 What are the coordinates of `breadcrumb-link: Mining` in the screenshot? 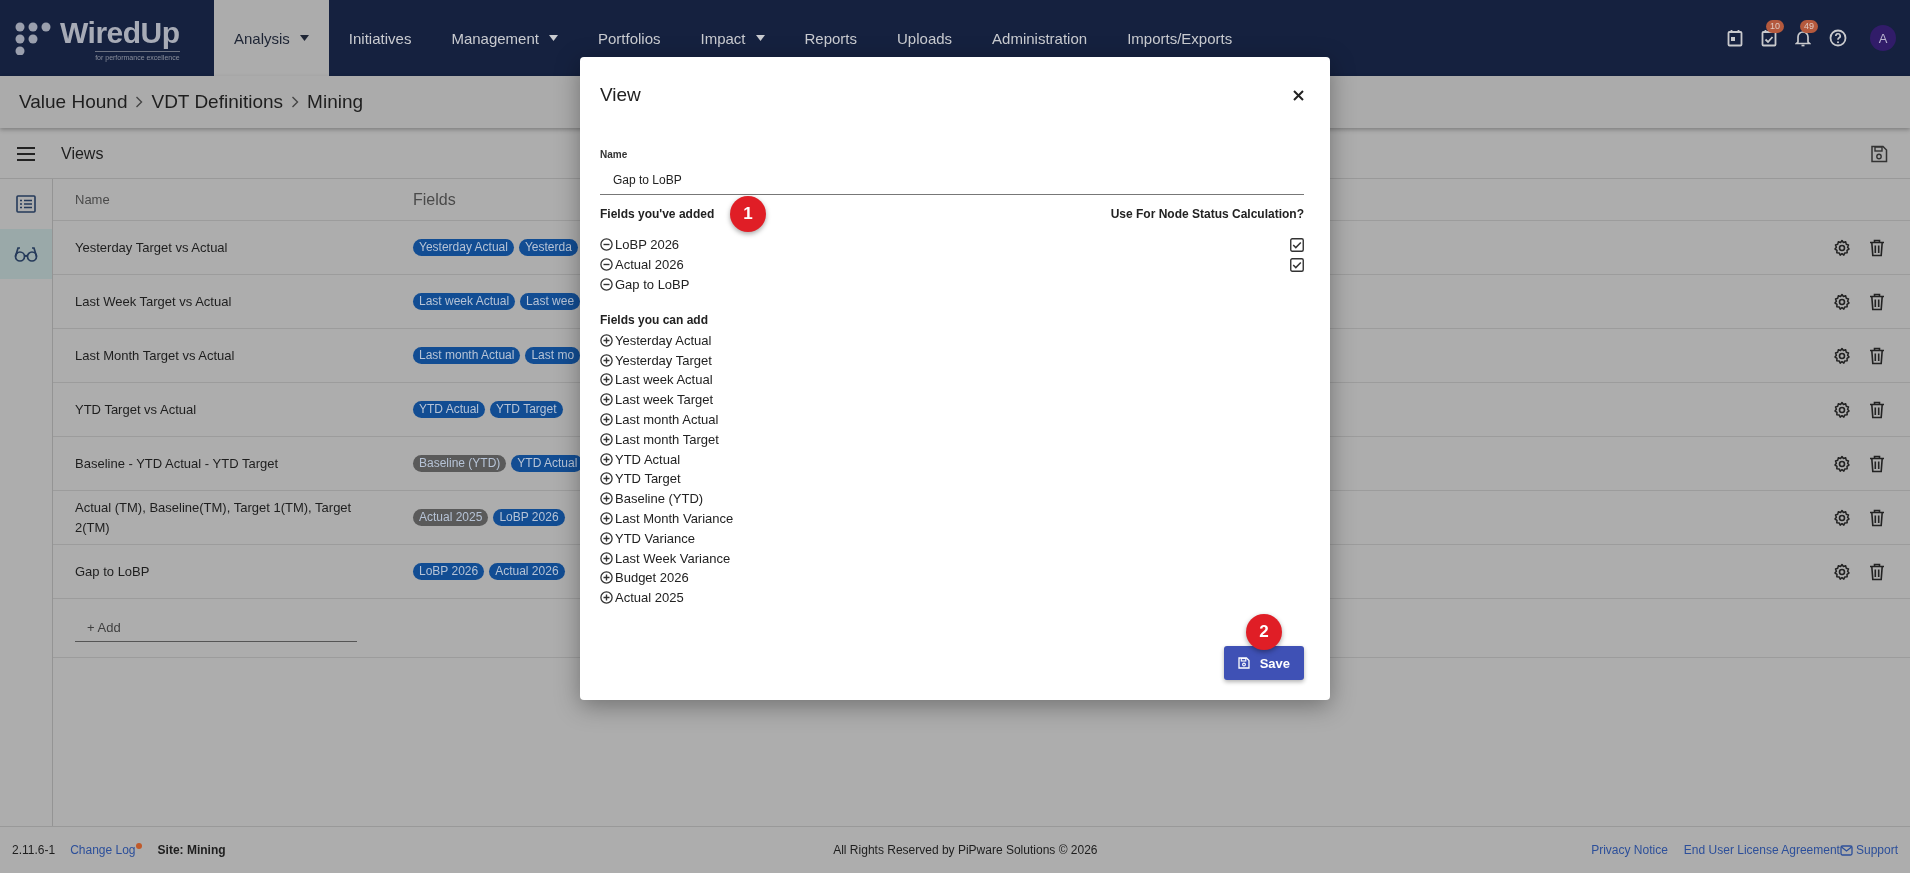 It's located at (335, 102).